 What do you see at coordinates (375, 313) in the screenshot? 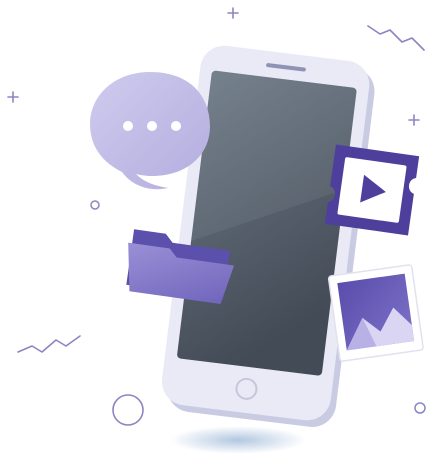
I see `image-photo-icon` at bounding box center [375, 313].